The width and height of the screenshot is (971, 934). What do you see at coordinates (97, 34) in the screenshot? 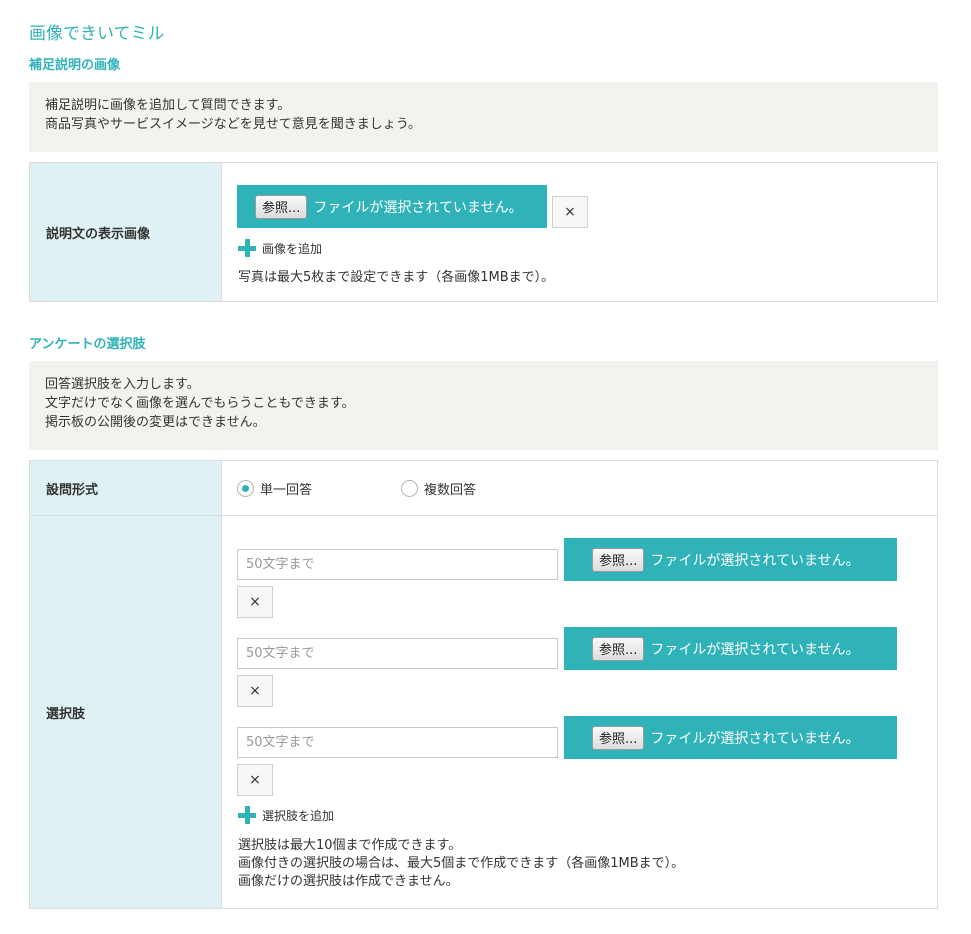
I see `page-title: 画像できいてミル` at bounding box center [97, 34].